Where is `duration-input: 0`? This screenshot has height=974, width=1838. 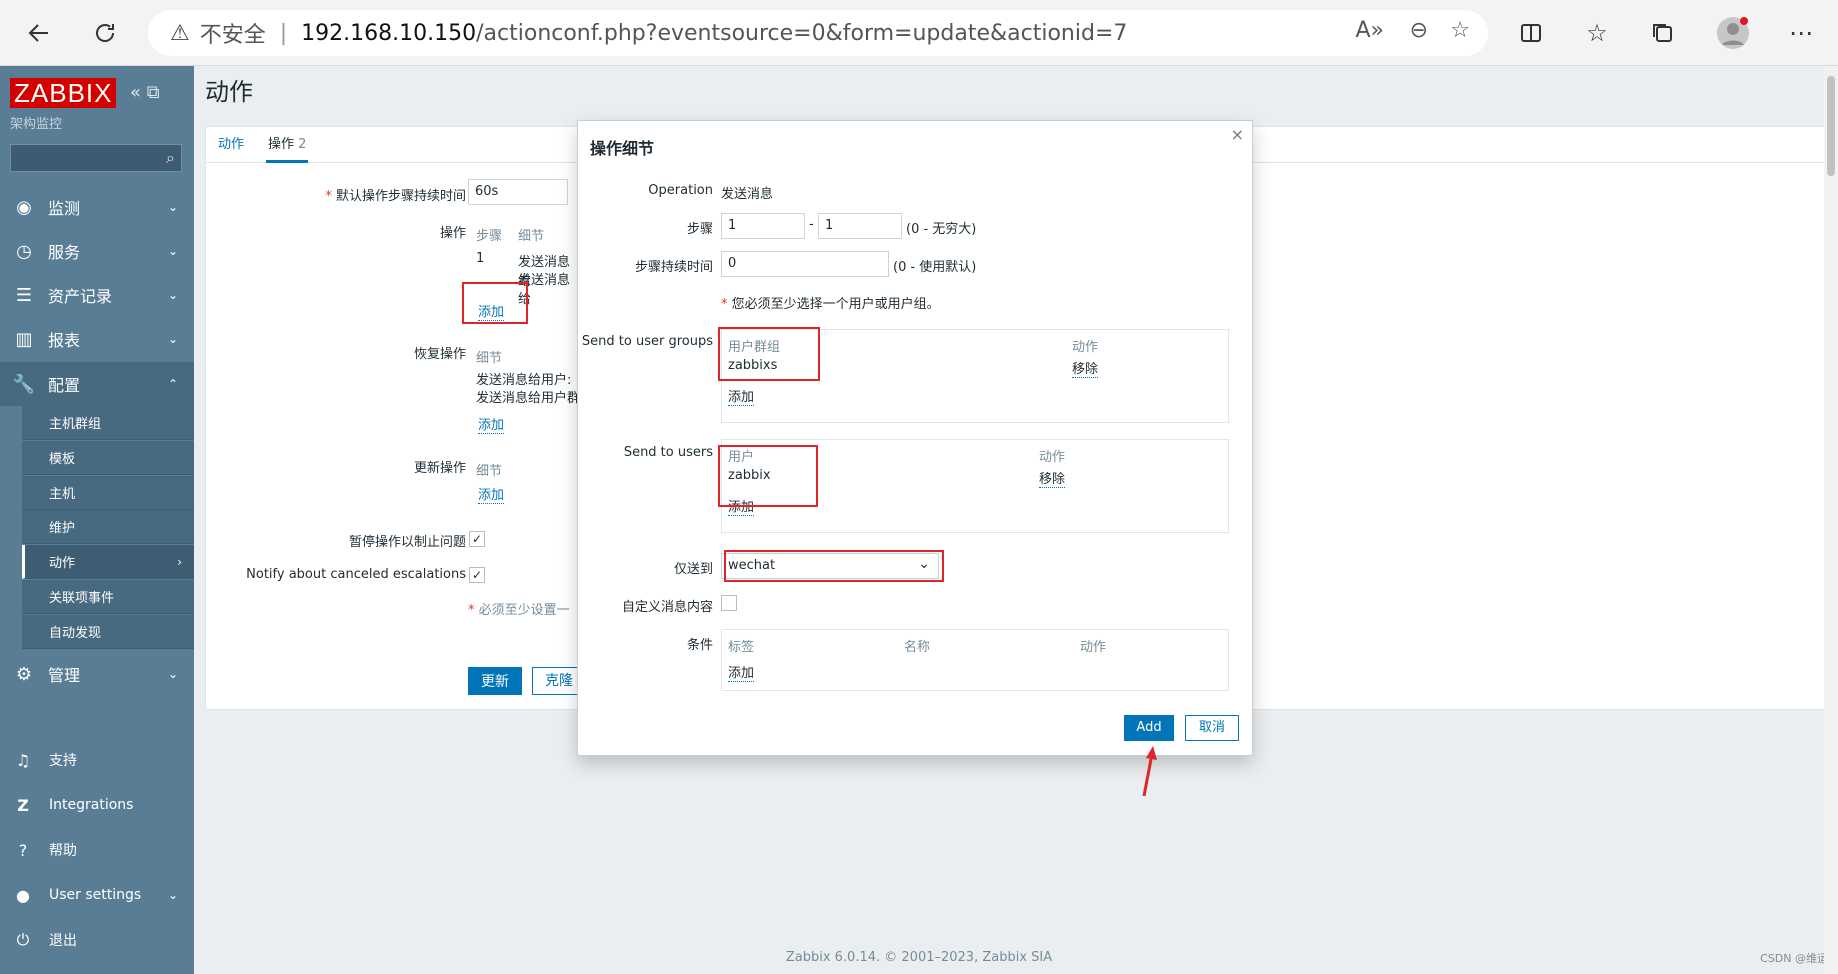 duration-input: 0 is located at coordinates (805, 264).